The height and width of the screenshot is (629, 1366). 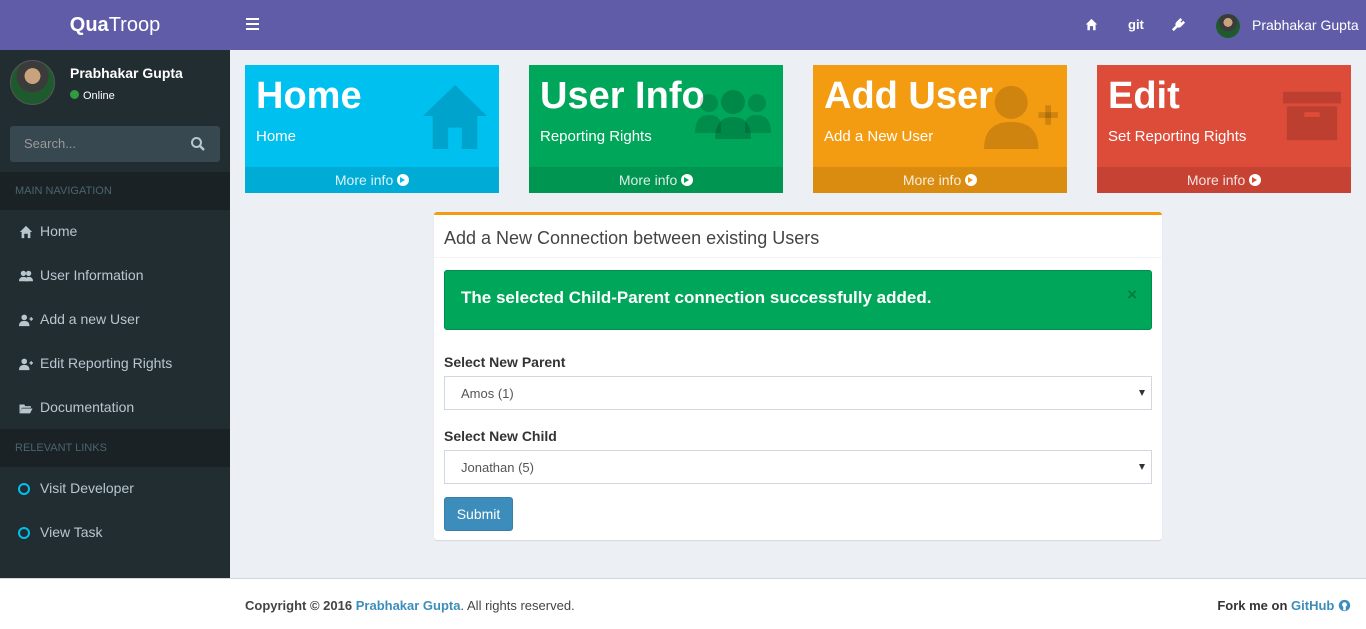 I want to click on parent-select-value: Amos (1), so click(x=487, y=393).